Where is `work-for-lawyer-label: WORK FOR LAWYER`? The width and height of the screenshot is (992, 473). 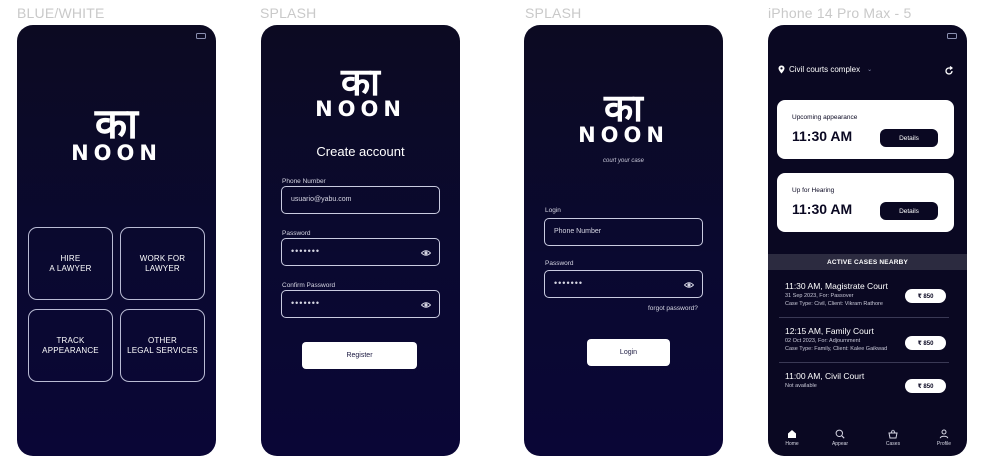 work-for-lawyer-label: WORK FOR LAWYER is located at coordinates (162, 263).